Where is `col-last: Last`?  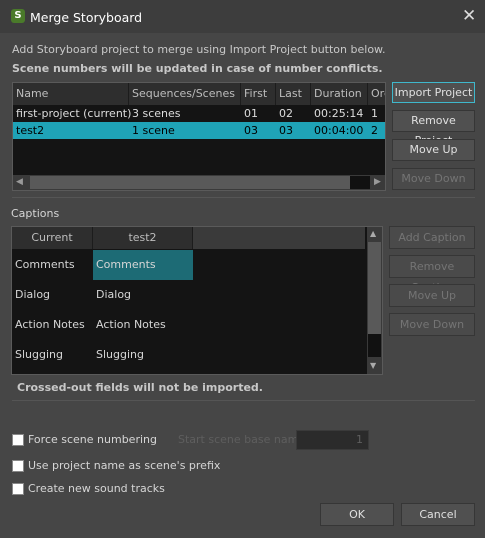 col-last: Last is located at coordinates (293, 94).